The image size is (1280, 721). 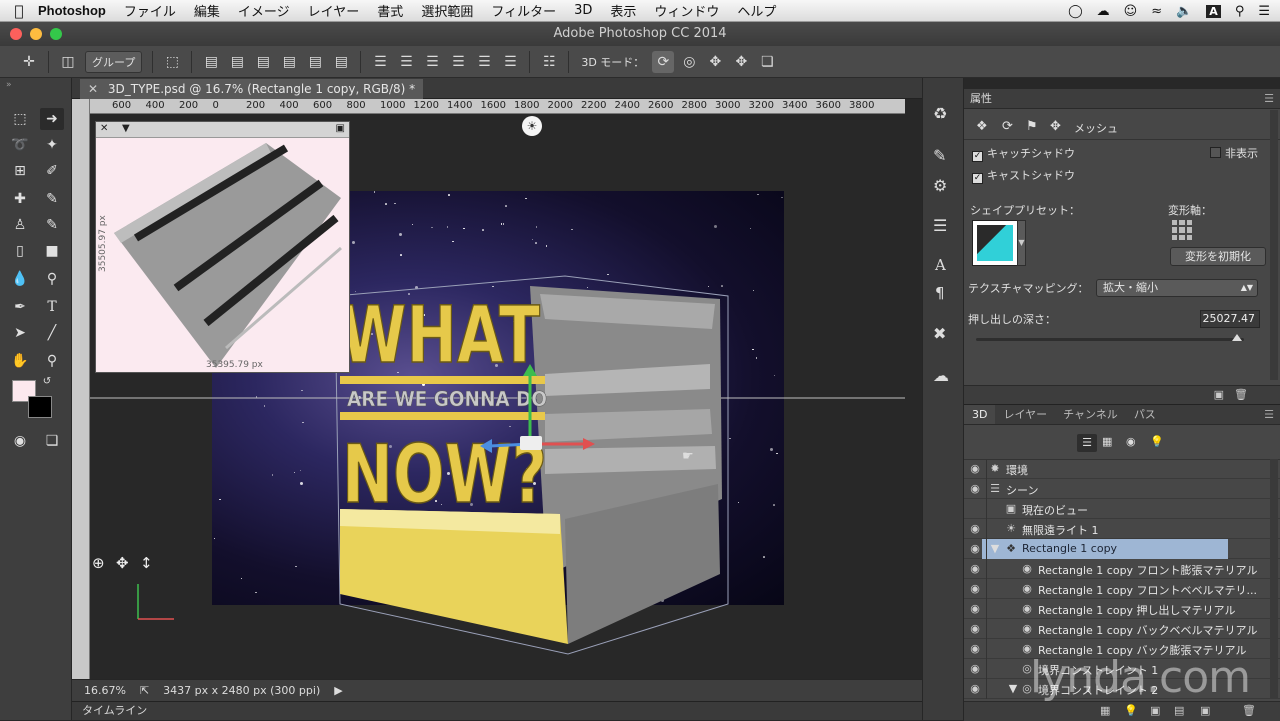 I want to click on menu-type: 書式, so click(x=390, y=10).